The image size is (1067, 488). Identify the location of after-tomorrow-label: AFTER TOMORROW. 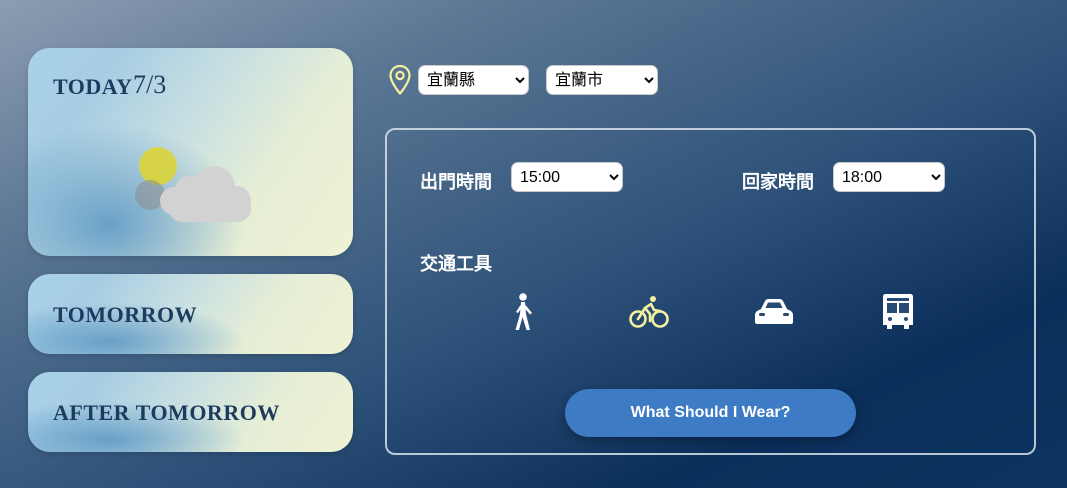
(166, 412).